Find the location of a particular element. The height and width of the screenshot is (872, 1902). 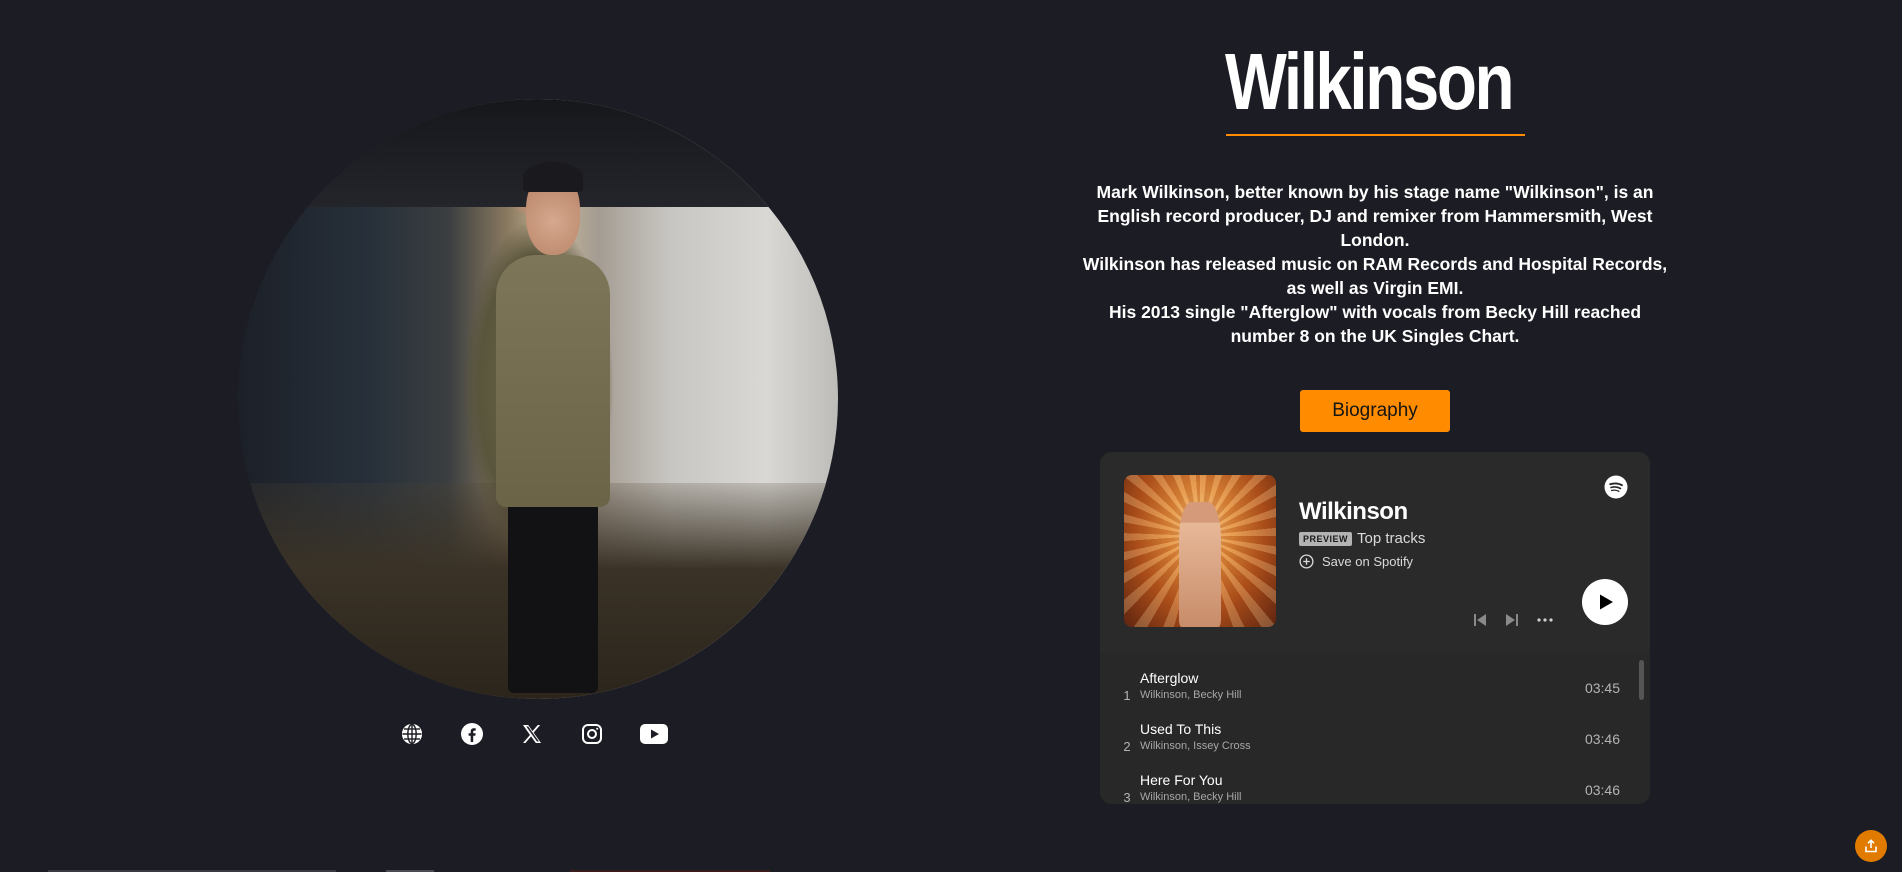

share-button is located at coordinates (1871, 846).